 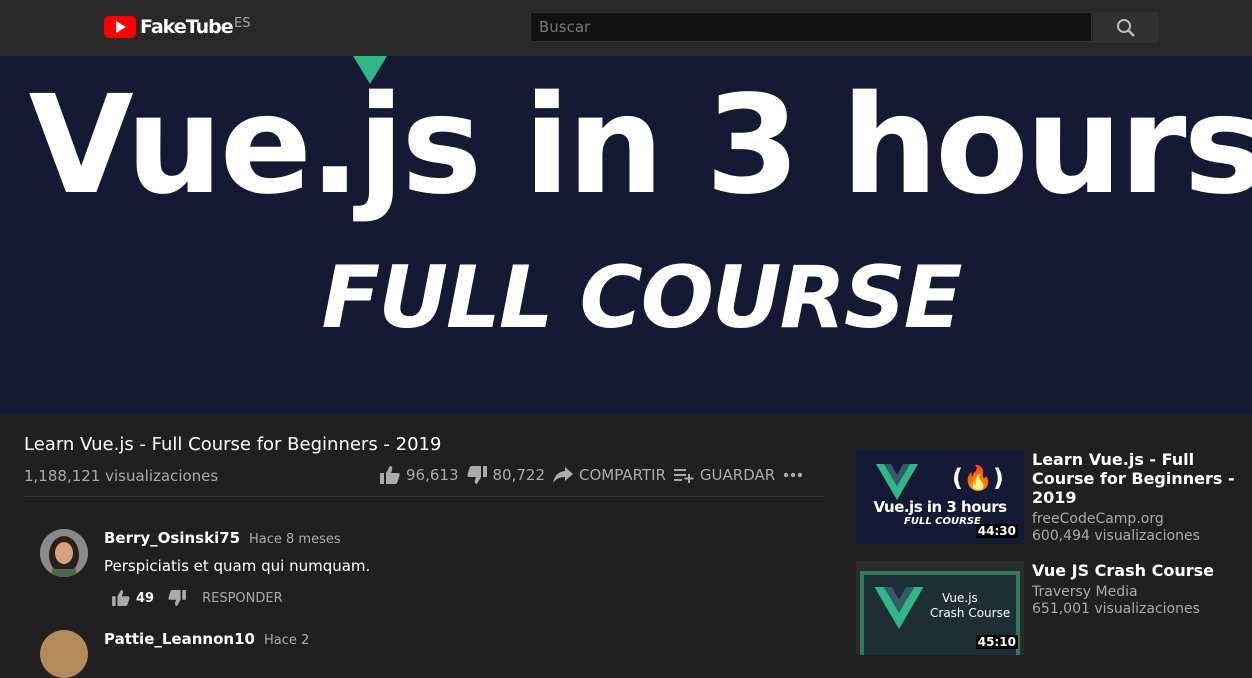 What do you see at coordinates (121, 476) in the screenshot?
I see `view-count: 1,188,121 visualizaciones` at bounding box center [121, 476].